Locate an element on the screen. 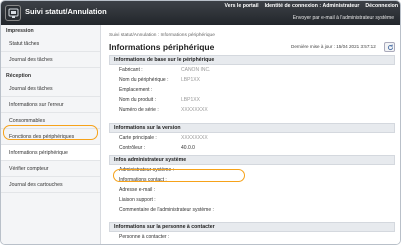  sidebar-item-error-info: Informations sur l'erreur is located at coordinates (50, 105).